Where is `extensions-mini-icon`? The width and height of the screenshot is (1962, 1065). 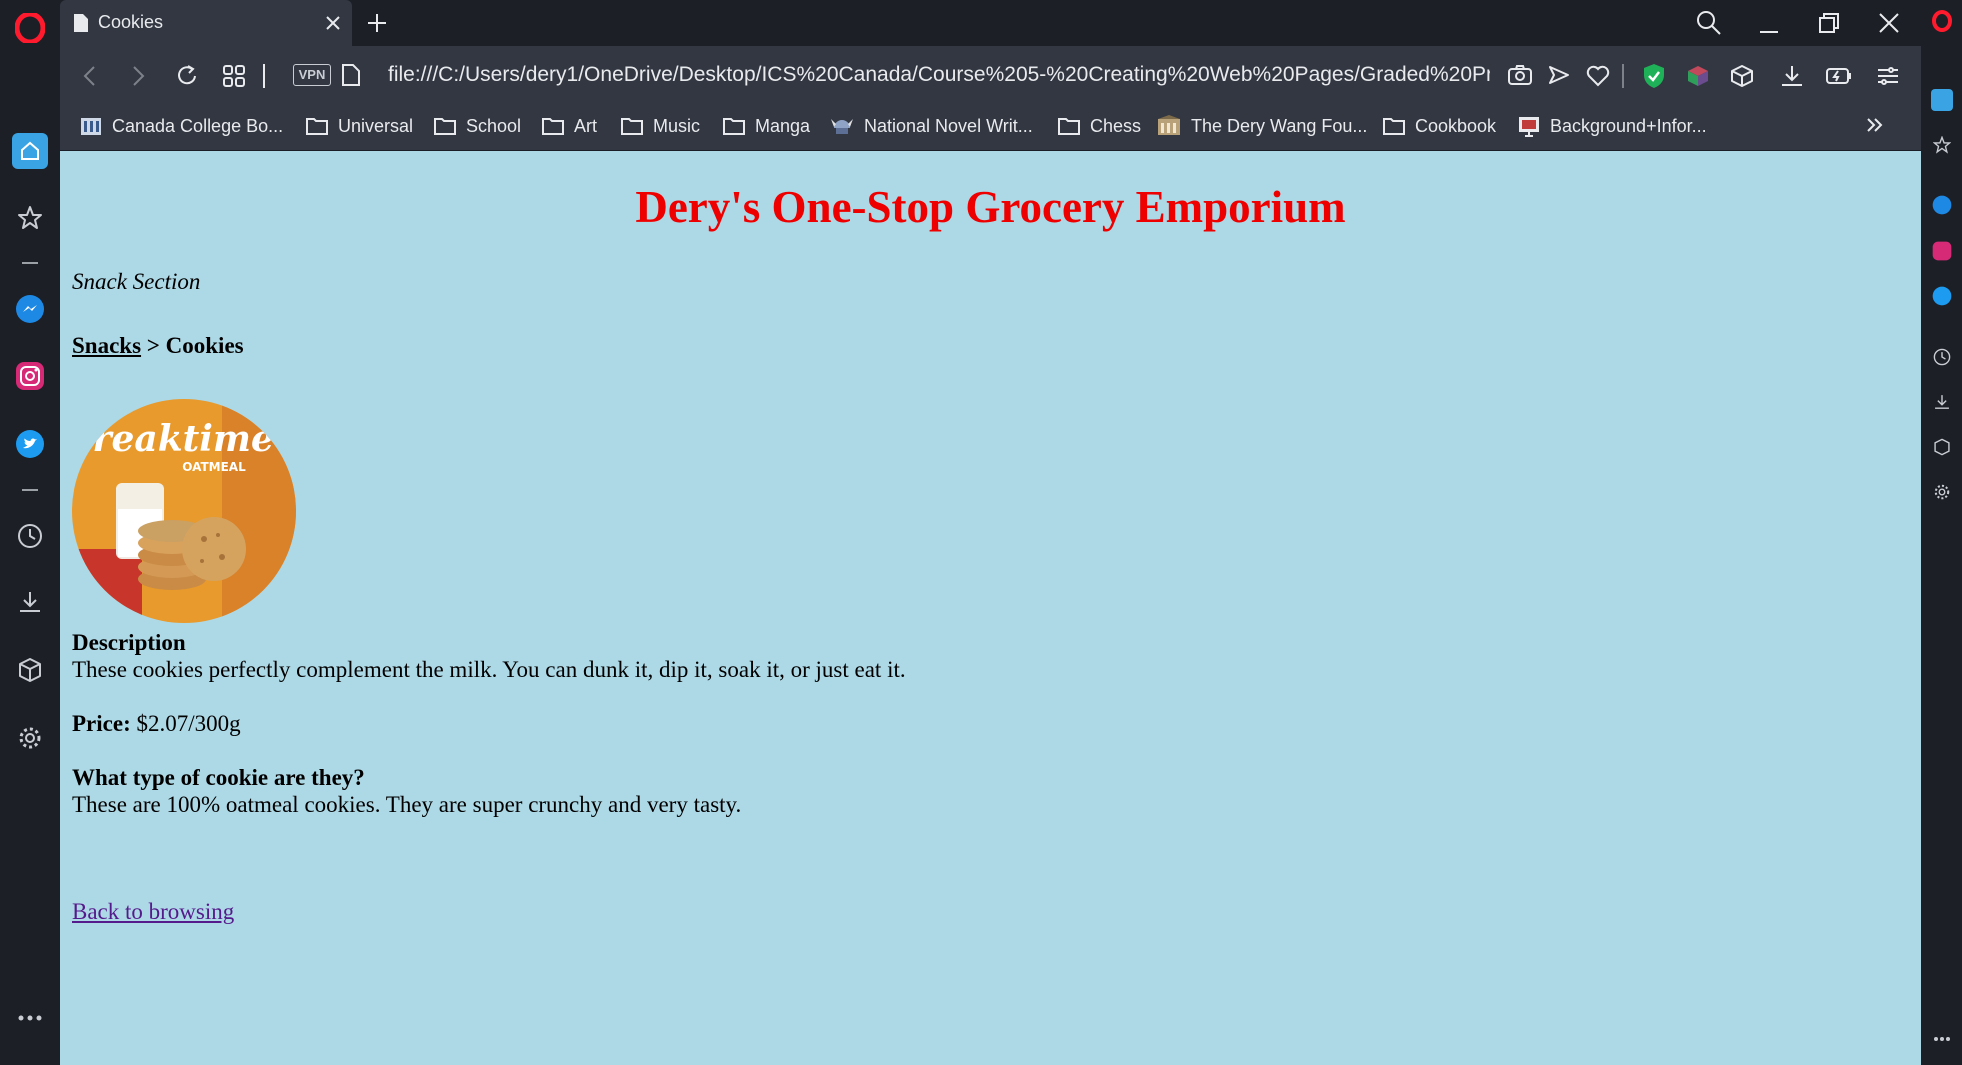
extensions-mini-icon is located at coordinates (1941, 447).